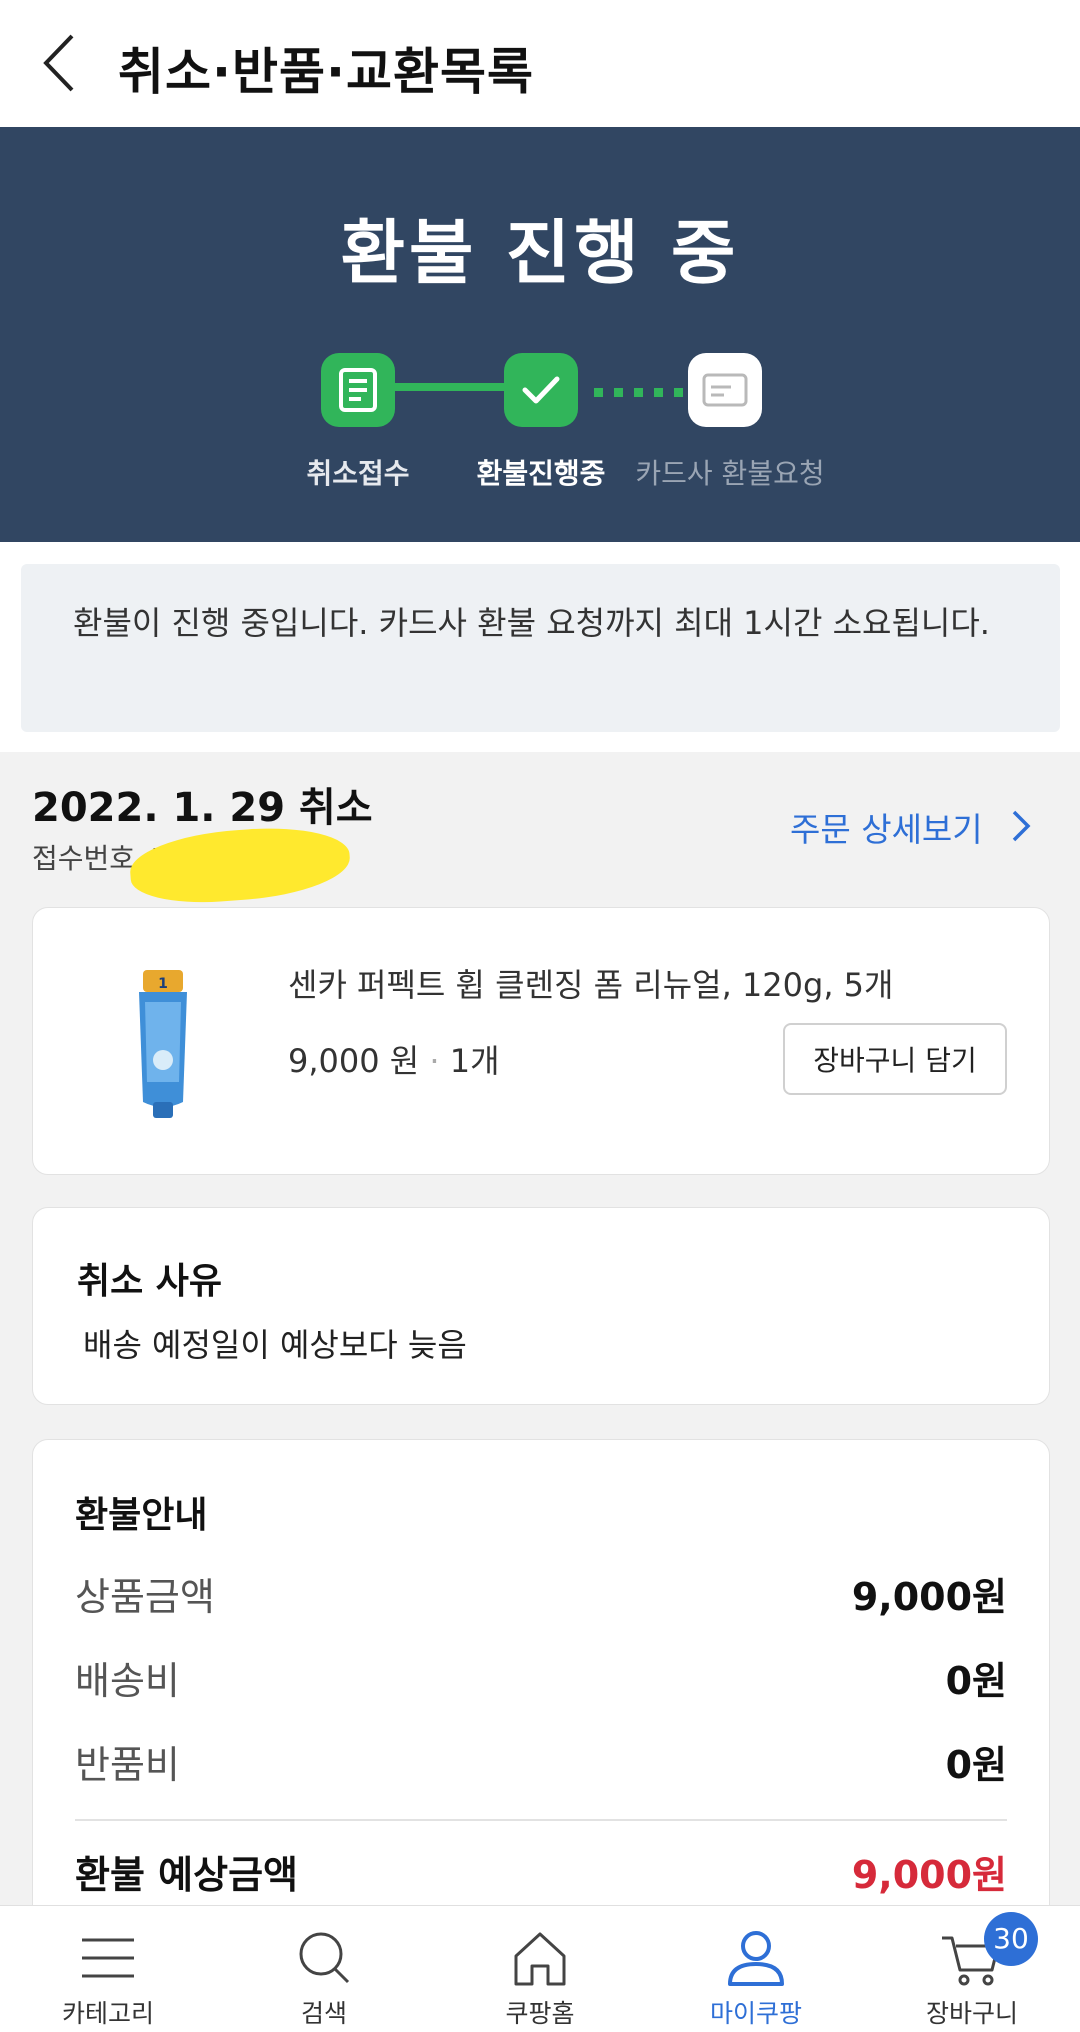 This screenshot has height=2032, width=1080. What do you see at coordinates (929, 1875) in the screenshot?
I see `refund-total-value: 9,000원` at bounding box center [929, 1875].